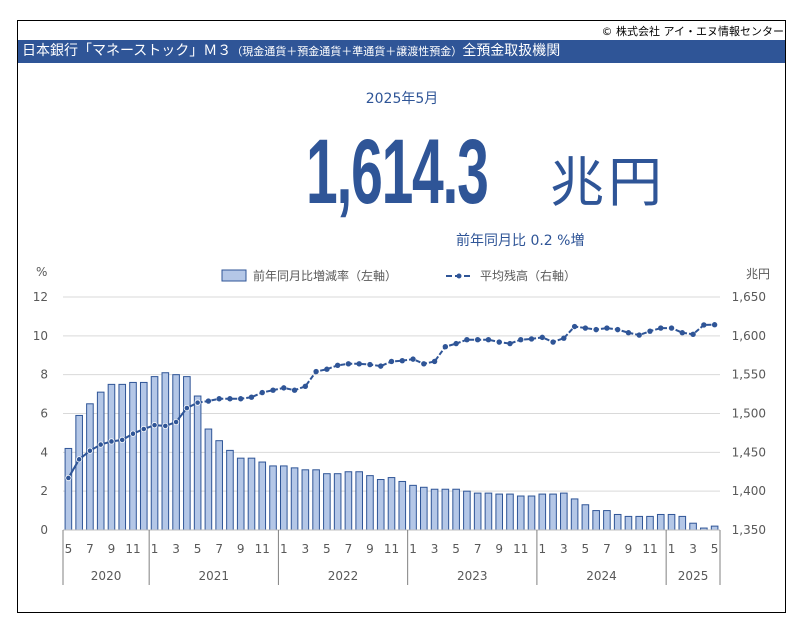 Image resolution: width=804 pixels, height=635 pixels. Describe the element at coordinates (343, 576) in the screenshot. I see `year-label: 2022` at that location.